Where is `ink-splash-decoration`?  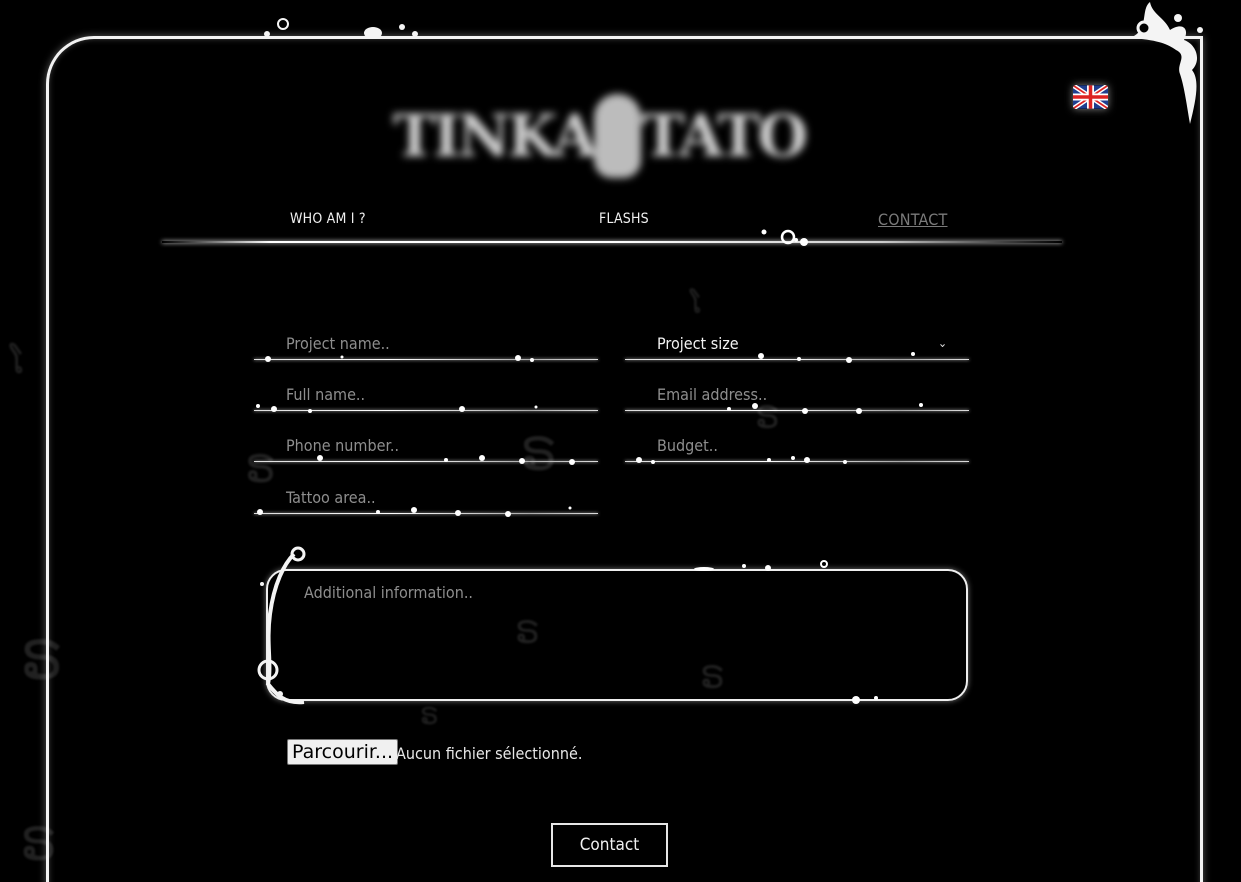
ink-splash-decoration is located at coordinates (341, 28).